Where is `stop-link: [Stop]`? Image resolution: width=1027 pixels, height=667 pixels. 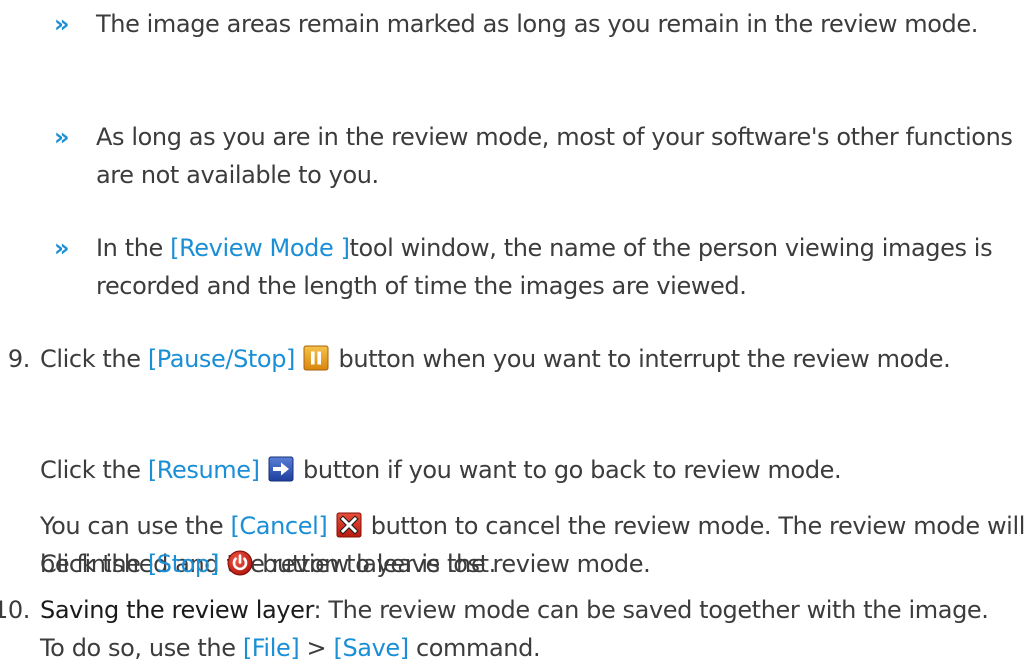
stop-link: [Stop] is located at coordinates (183, 564).